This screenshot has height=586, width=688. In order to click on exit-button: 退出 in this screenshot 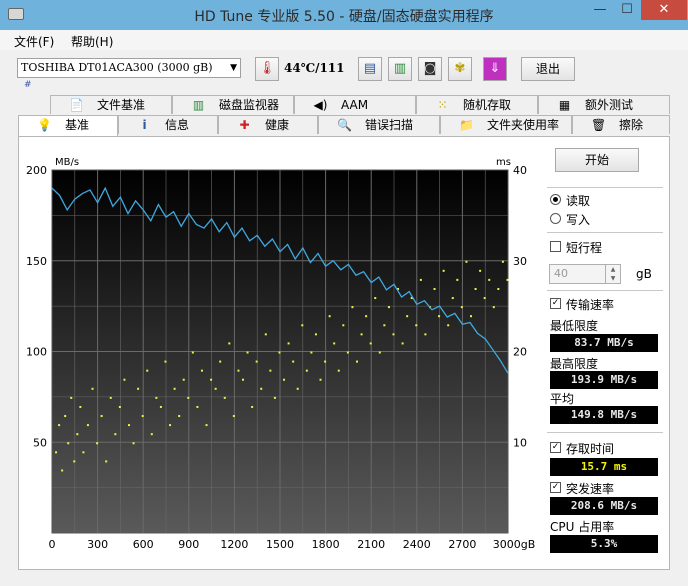, I will do `click(548, 69)`.